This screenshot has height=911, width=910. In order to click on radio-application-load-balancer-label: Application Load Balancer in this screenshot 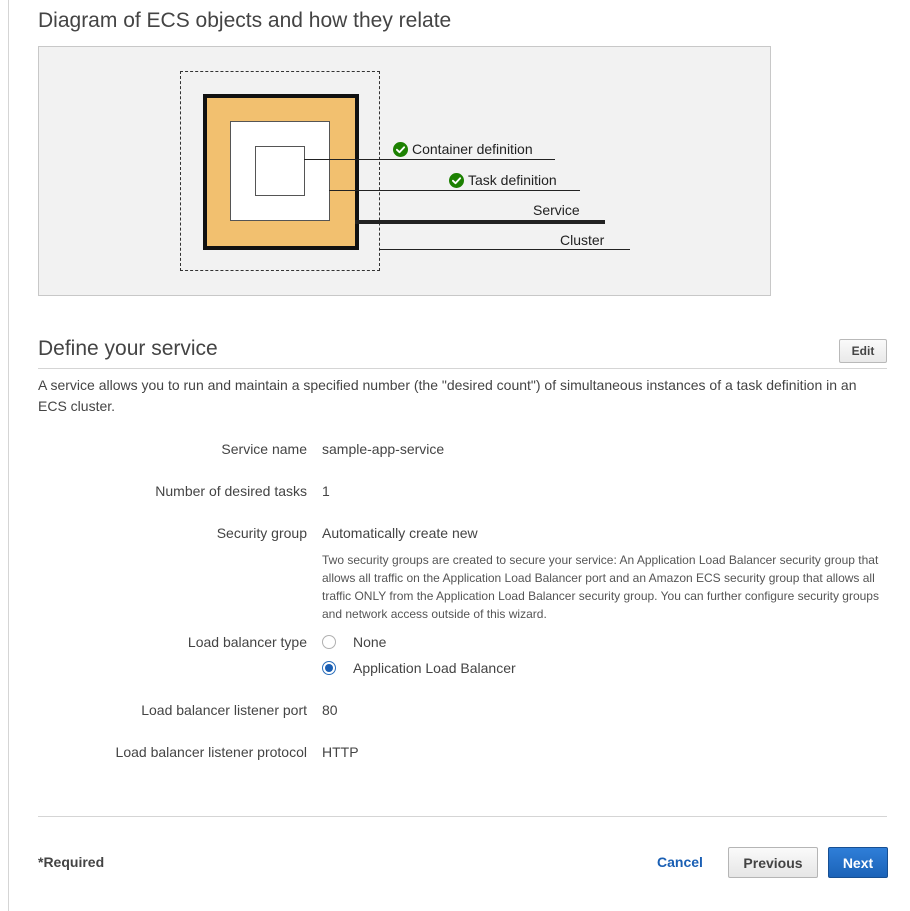, I will do `click(434, 668)`.